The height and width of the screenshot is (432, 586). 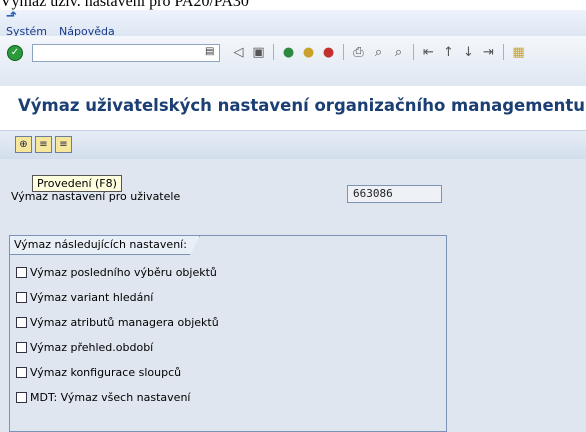 What do you see at coordinates (293, 61) in the screenshot?
I see `standard-toolbar: ✓ ▤ ◁ ▣ ● ● ● ⎙ ⌕ ⌕ ⇤ ↑ ↓ ⇥ ▦` at bounding box center [293, 61].